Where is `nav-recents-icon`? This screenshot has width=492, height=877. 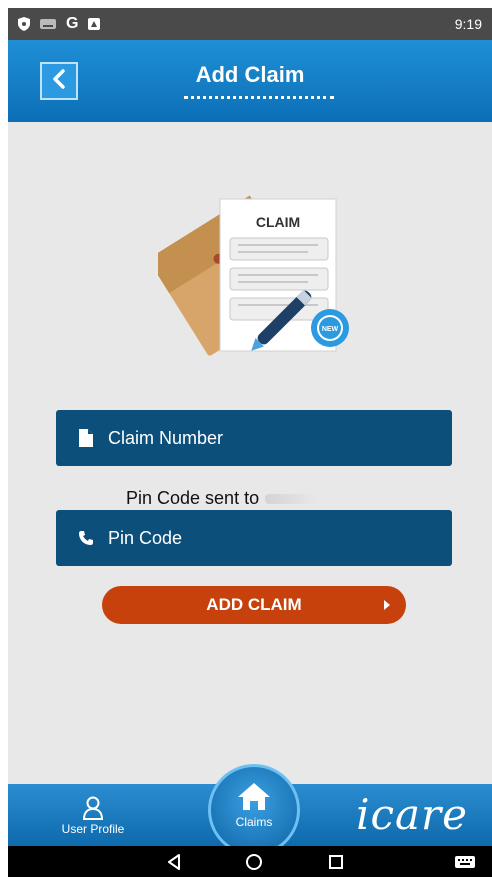
nav-recents-icon is located at coordinates (336, 862).